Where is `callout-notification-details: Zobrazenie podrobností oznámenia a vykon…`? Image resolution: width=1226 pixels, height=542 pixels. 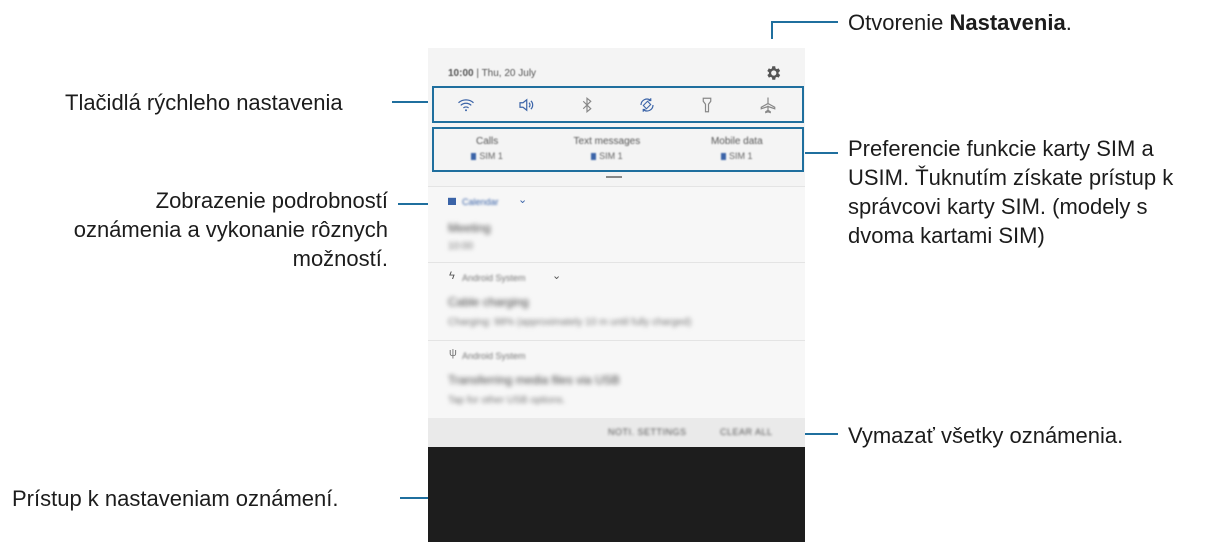 callout-notification-details: Zobrazenie podrobností oznámenia a vykon… is located at coordinates (230, 229).